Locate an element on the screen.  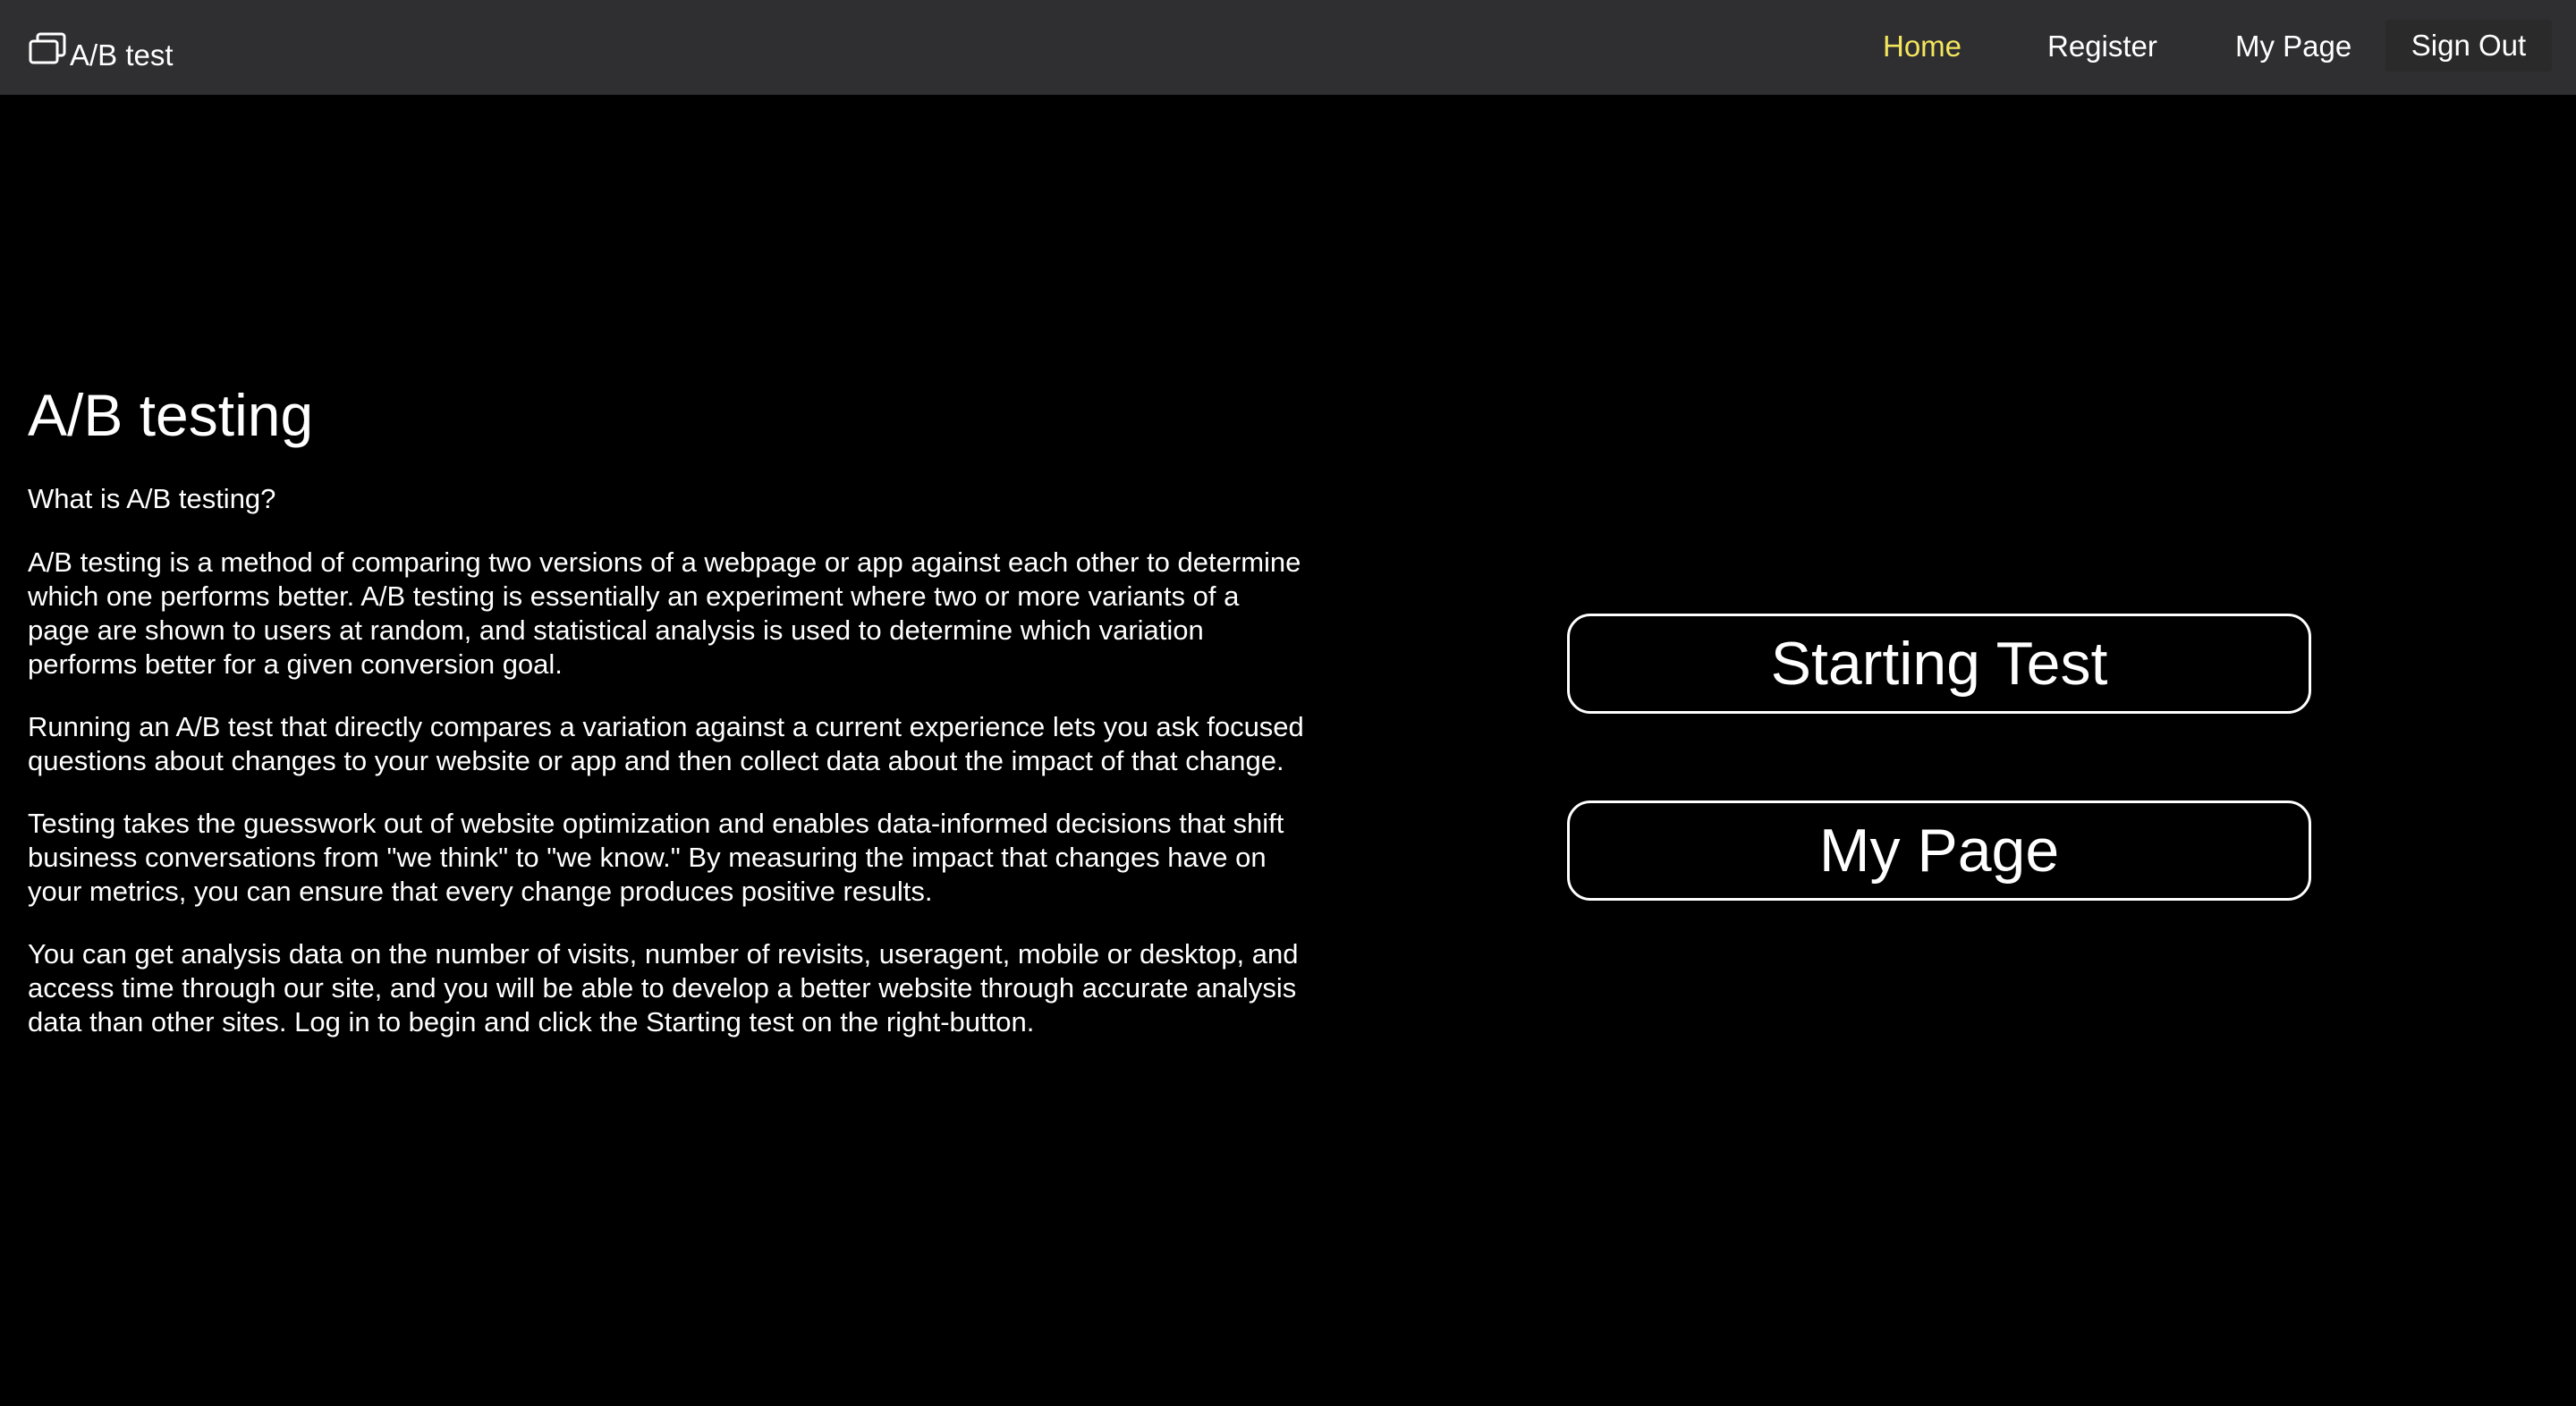
nav-link-my-page: My Page is located at coordinates (2293, 47).